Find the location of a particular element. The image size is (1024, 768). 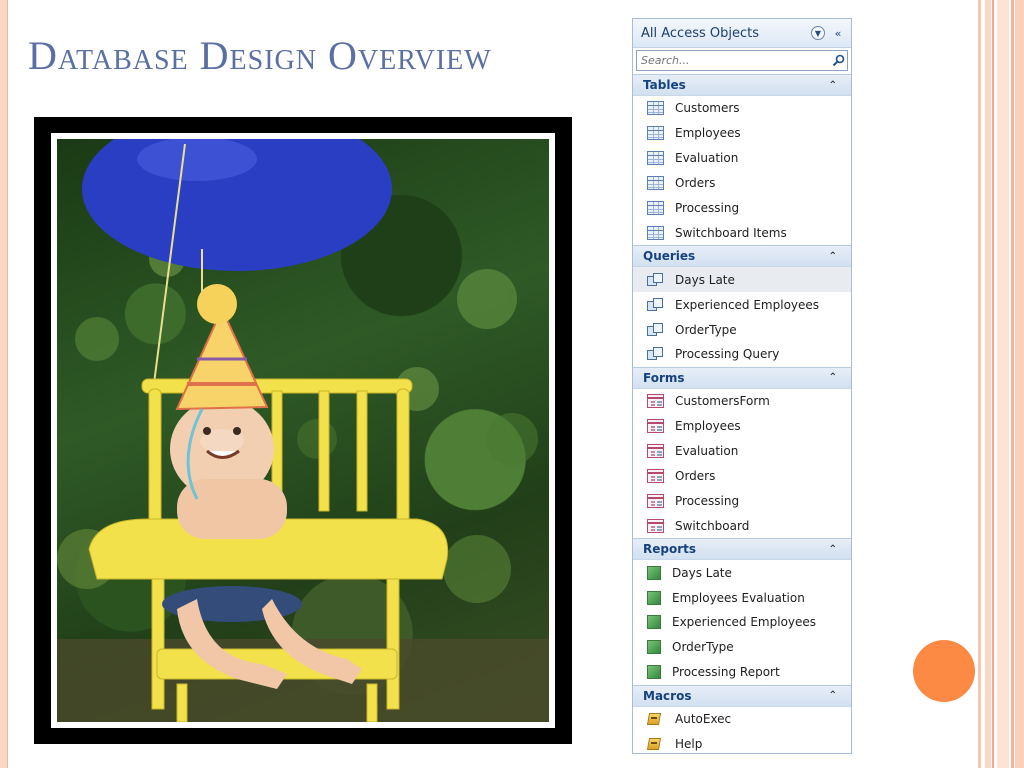

table-item-evaluation: Evaluation is located at coordinates (742, 158).